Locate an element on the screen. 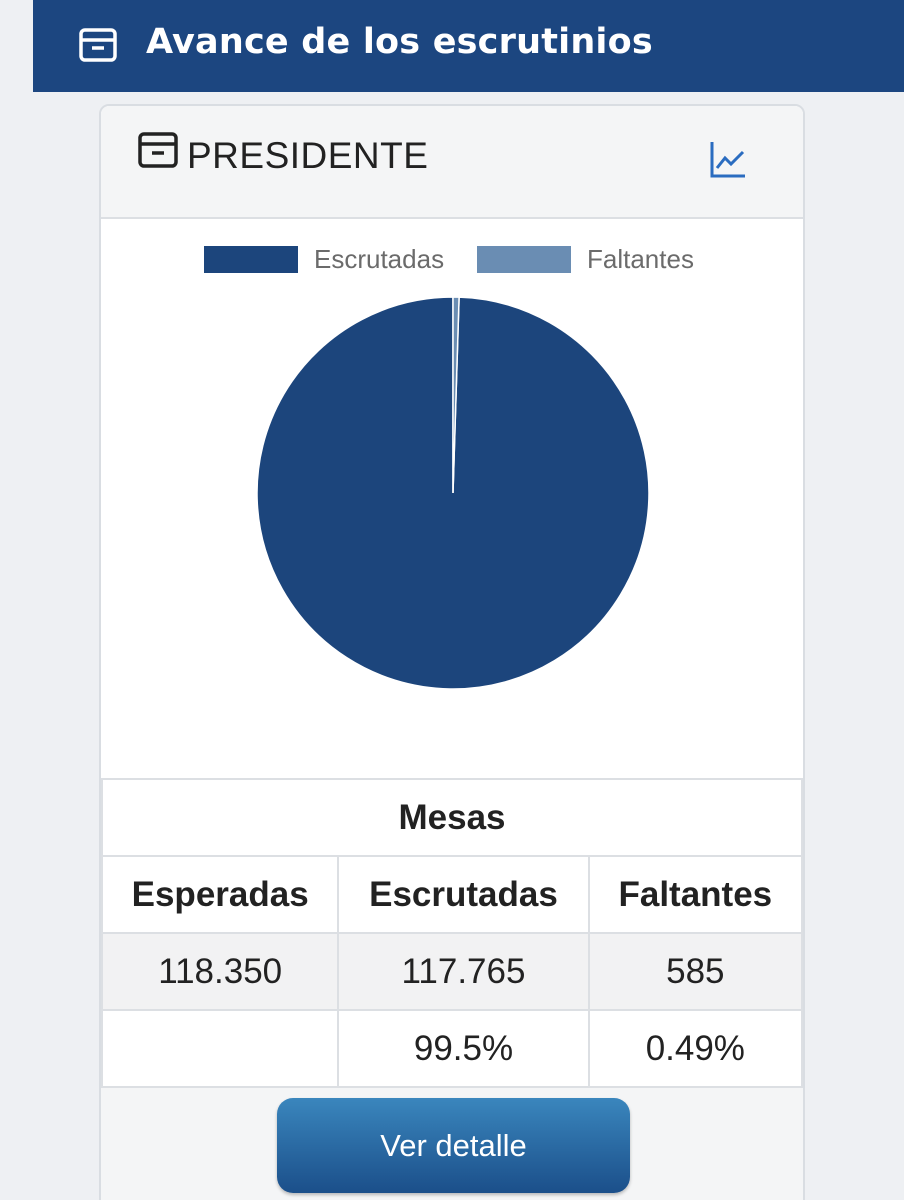 Image resolution: width=904 pixels, height=1200 pixels. page-title: Avance de los escrutinios is located at coordinates (399, 42).